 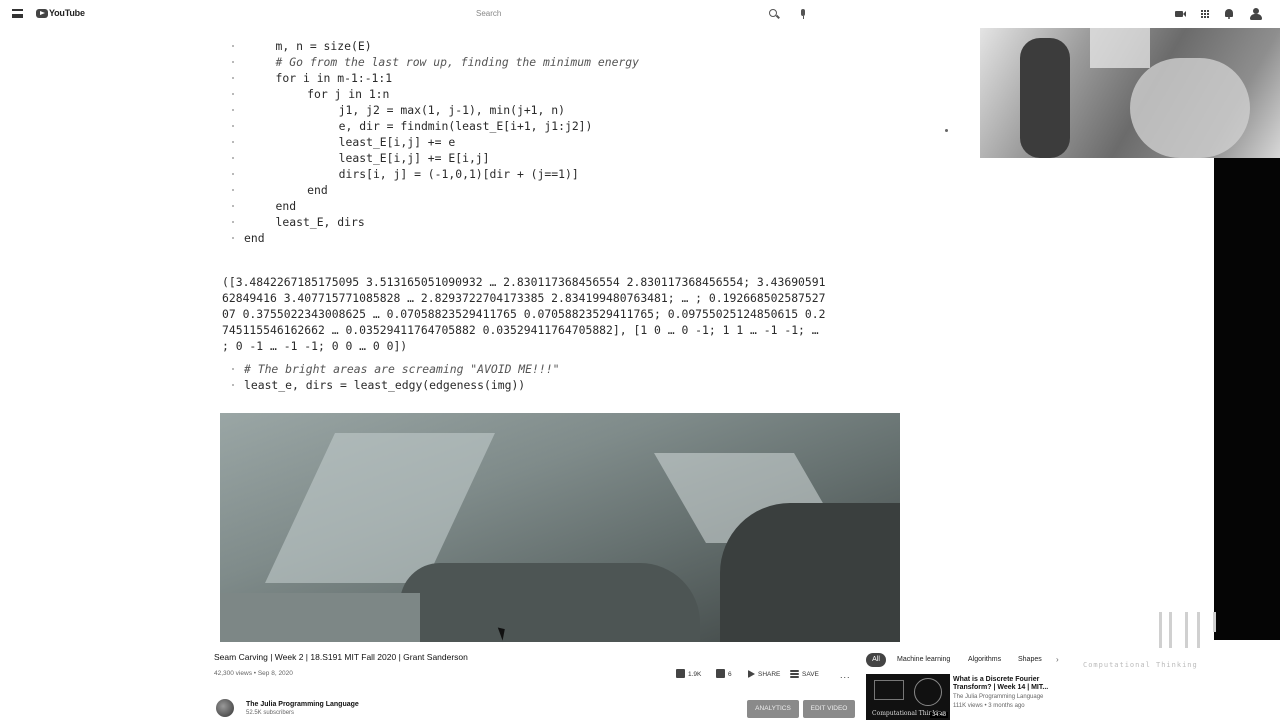 I want to click on code-text: dirs[i, j] = (-1,0,1)[dir + (j==1)], so click(x=458, y=174).